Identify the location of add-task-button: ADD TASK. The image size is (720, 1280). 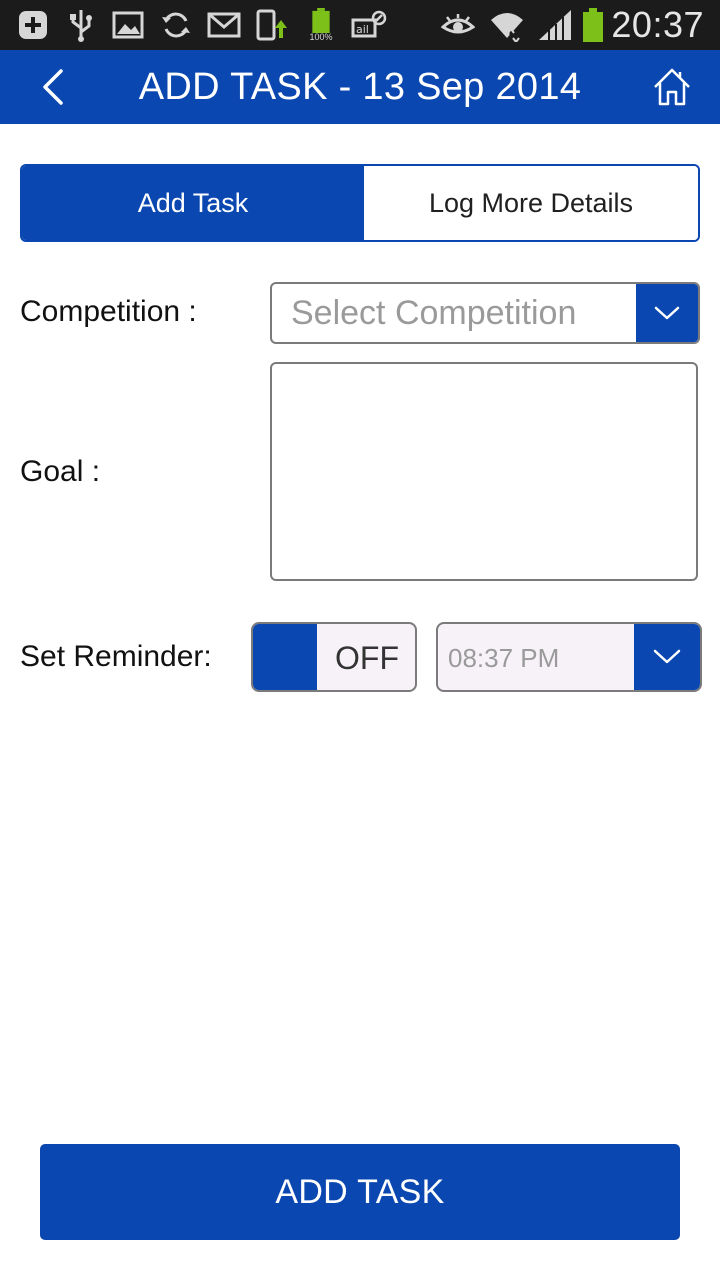
(360, 1192).